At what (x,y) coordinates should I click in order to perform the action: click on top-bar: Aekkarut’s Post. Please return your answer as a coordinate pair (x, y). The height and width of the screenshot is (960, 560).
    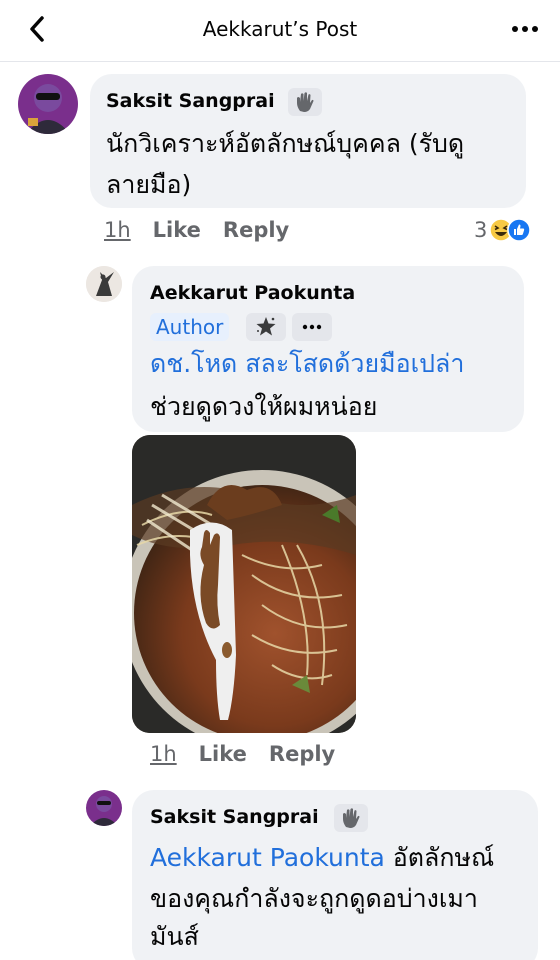
    Looking at the image, I should click on (280, 31).